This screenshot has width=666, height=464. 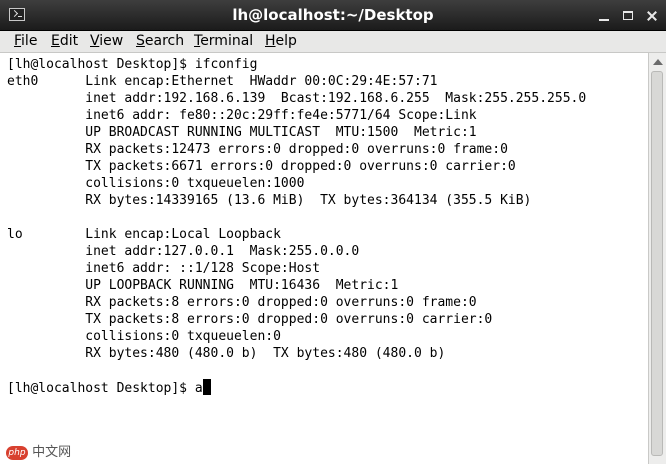 What do you see at coordinates (223, 41) in the screenshot?
I see `menu-terminal: Terminal` at bounding box center [223, 41].